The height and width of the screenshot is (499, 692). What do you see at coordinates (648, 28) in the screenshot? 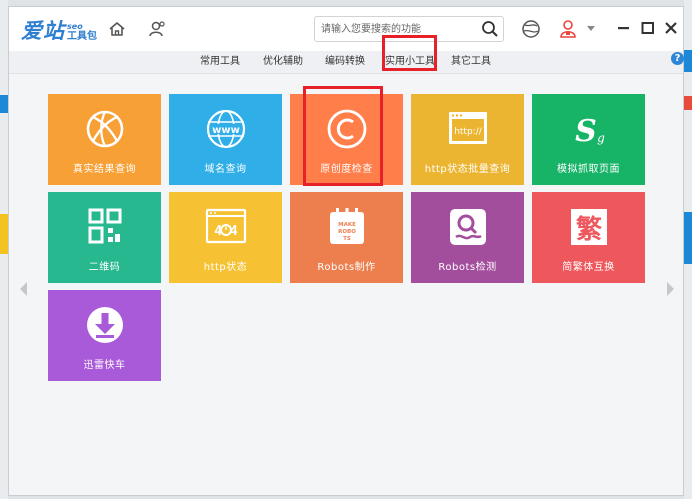
I see `maximize-icon` at bounding box center [648, 28].